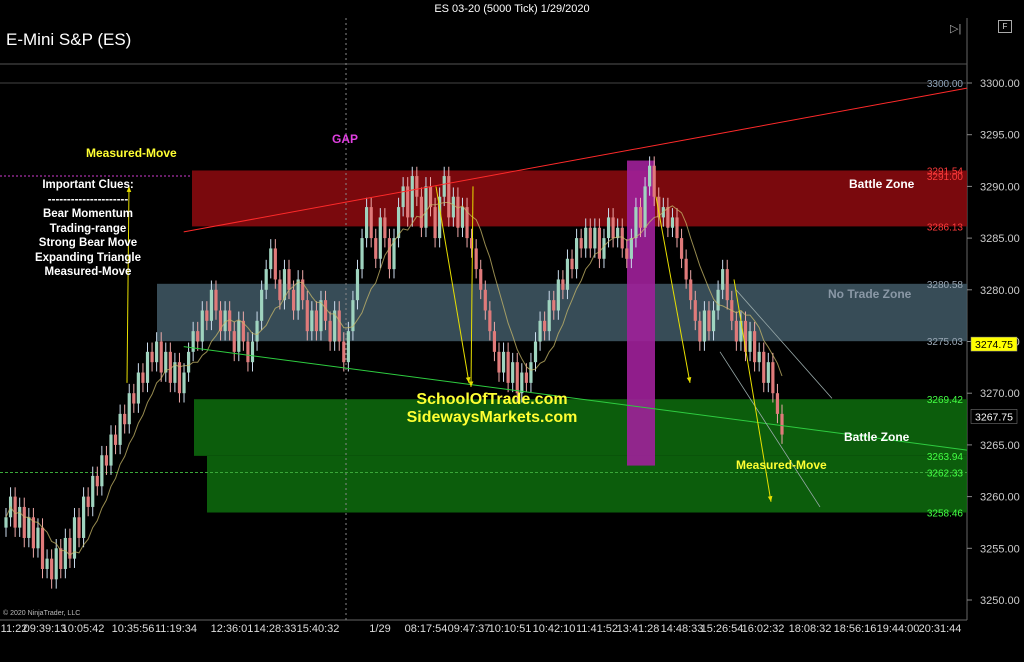  What do you see at coordinates (1000, 498) in the screenshot?
I see `y-tick-label: 3260.00` at bounding box center [1000, 498].